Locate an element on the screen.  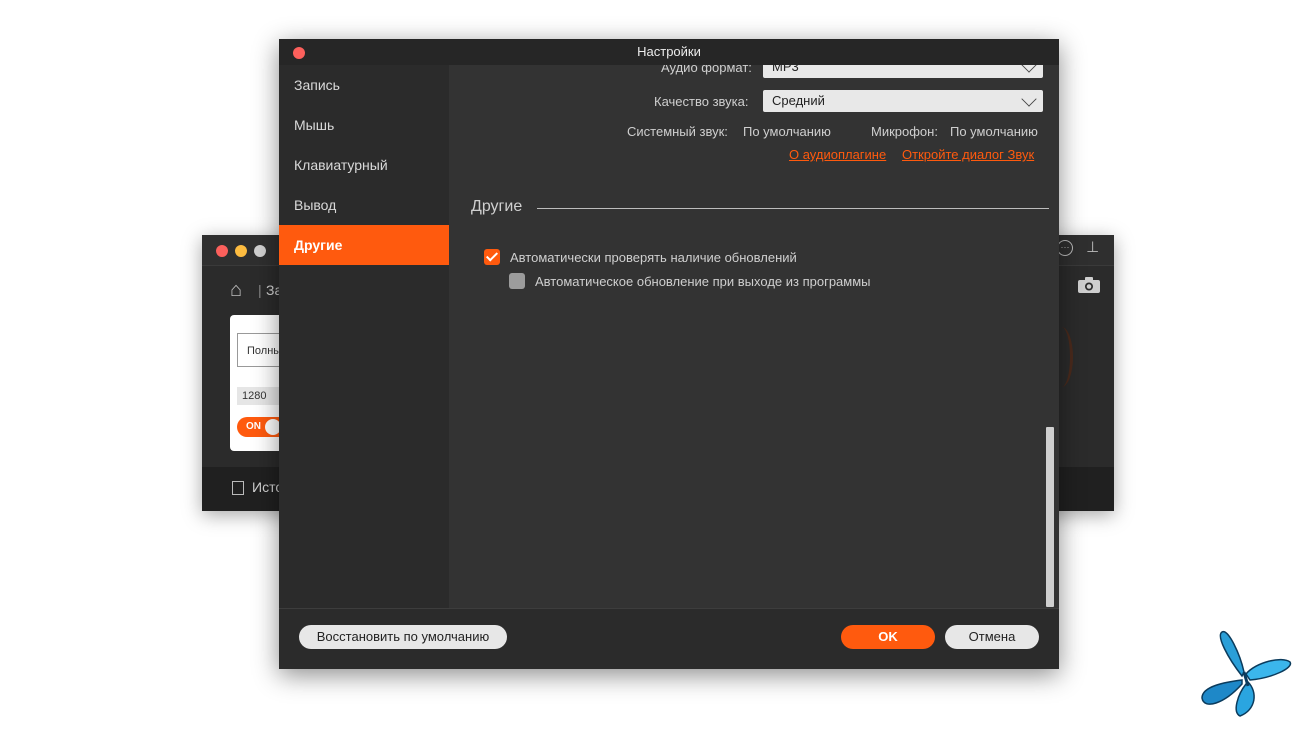
toggle-label: ON is located at coordinates (253, 426).